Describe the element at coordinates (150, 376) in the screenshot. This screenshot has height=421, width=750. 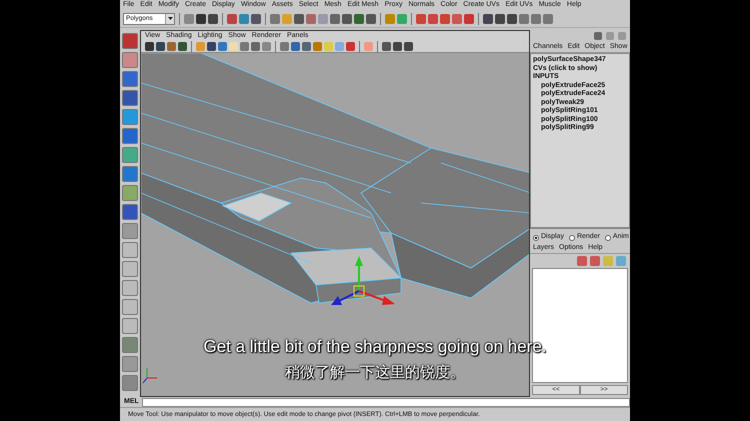
I see `axis-indicator-icon` at that location.